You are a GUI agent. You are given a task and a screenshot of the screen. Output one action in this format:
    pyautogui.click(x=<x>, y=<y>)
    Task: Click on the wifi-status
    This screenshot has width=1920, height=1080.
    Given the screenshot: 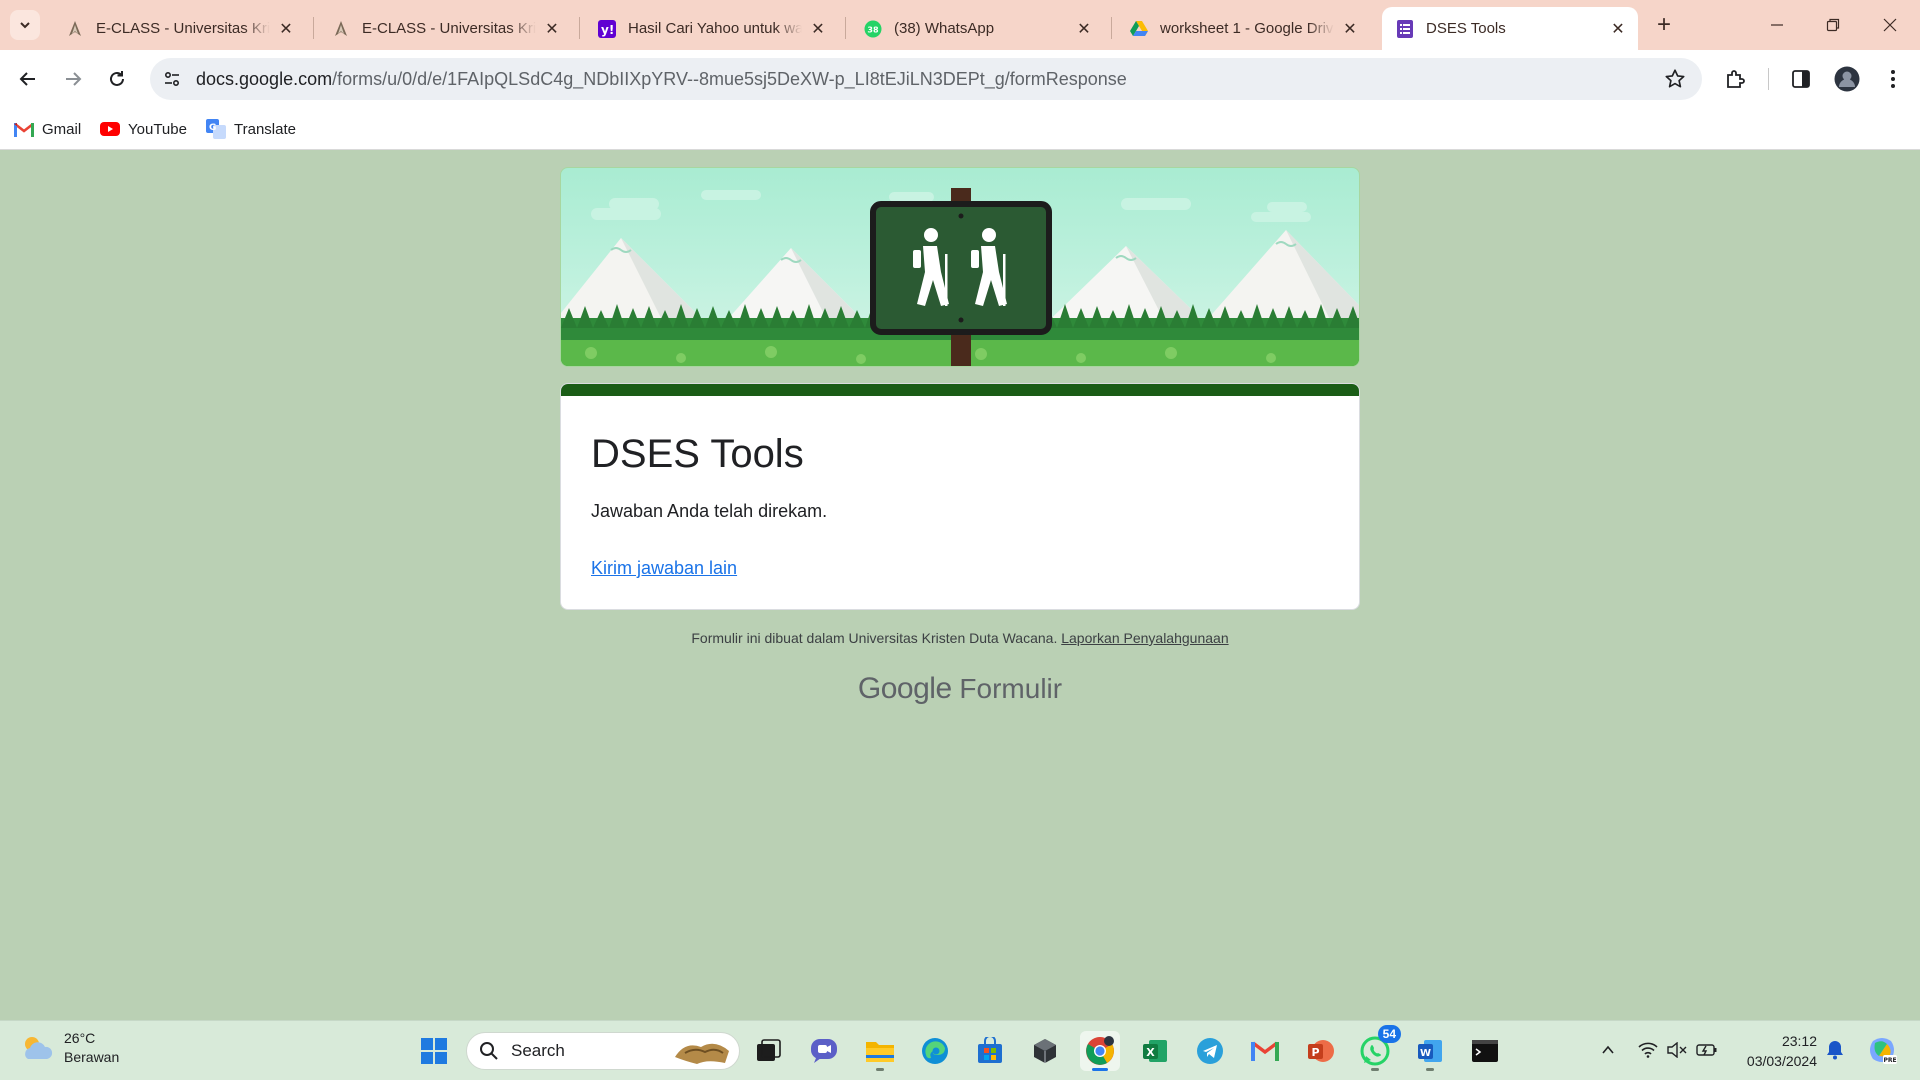 What is the action you would take?
    pyautogui.click(x=1648, y=1050)
    